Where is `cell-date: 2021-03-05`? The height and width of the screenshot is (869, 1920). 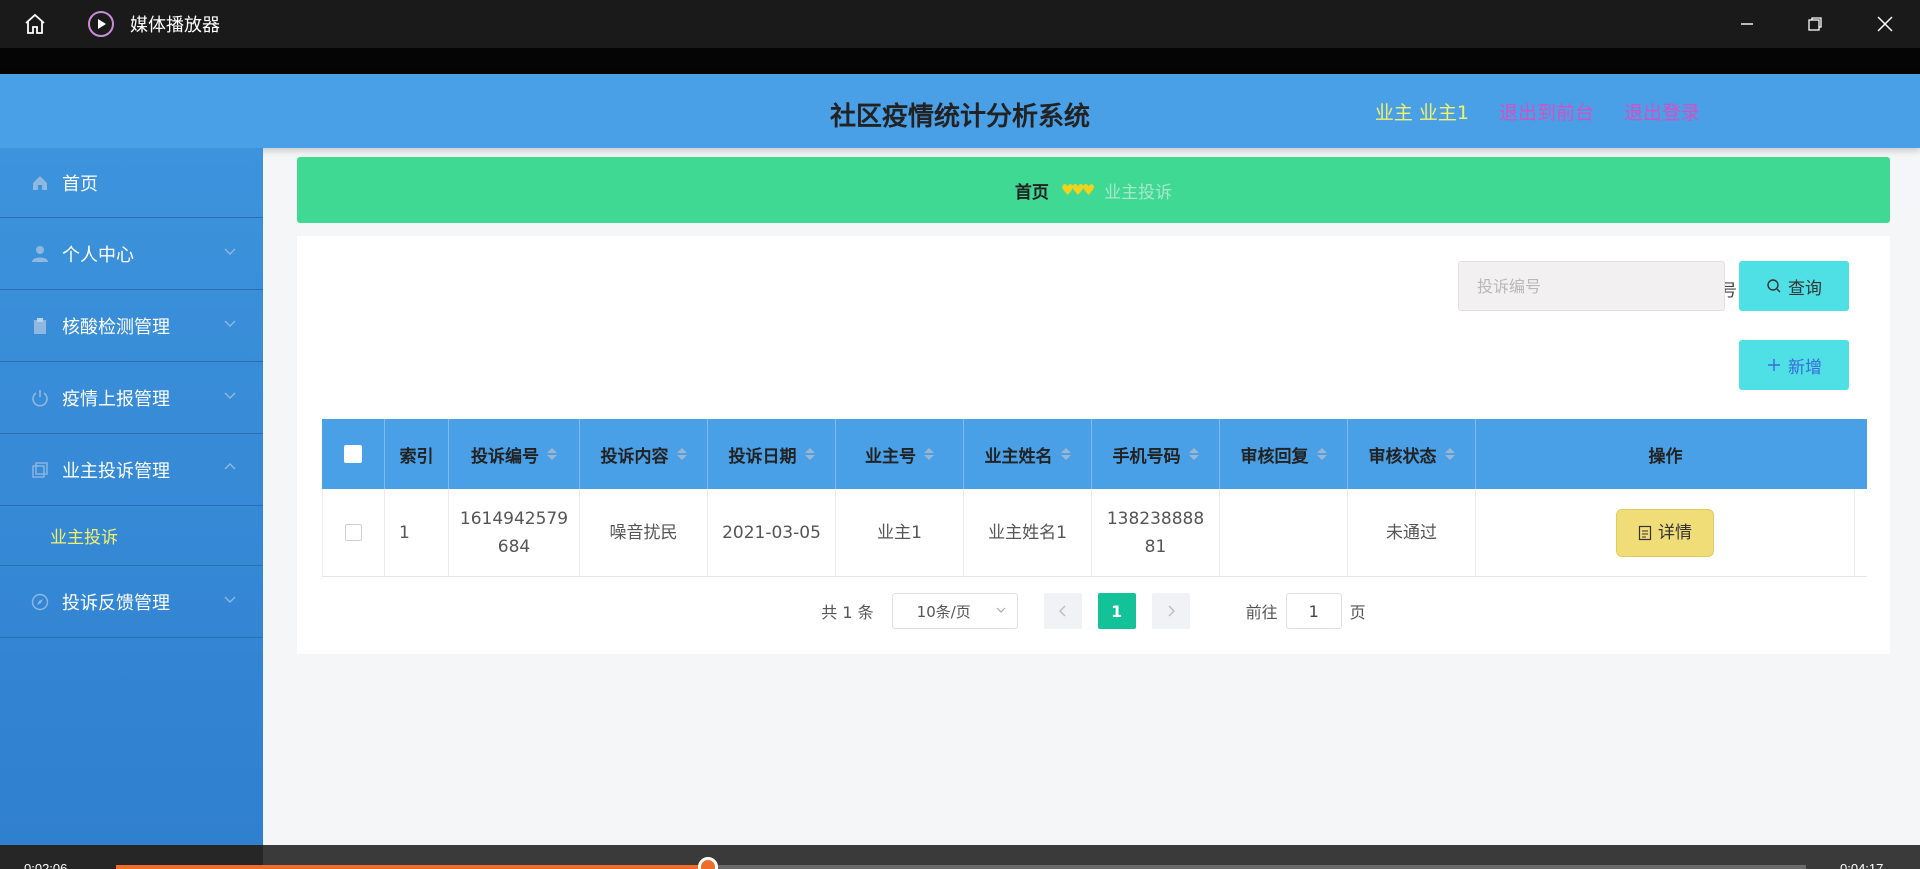
cell-date: 2021-03-05 is located at coordinates (772, 532).